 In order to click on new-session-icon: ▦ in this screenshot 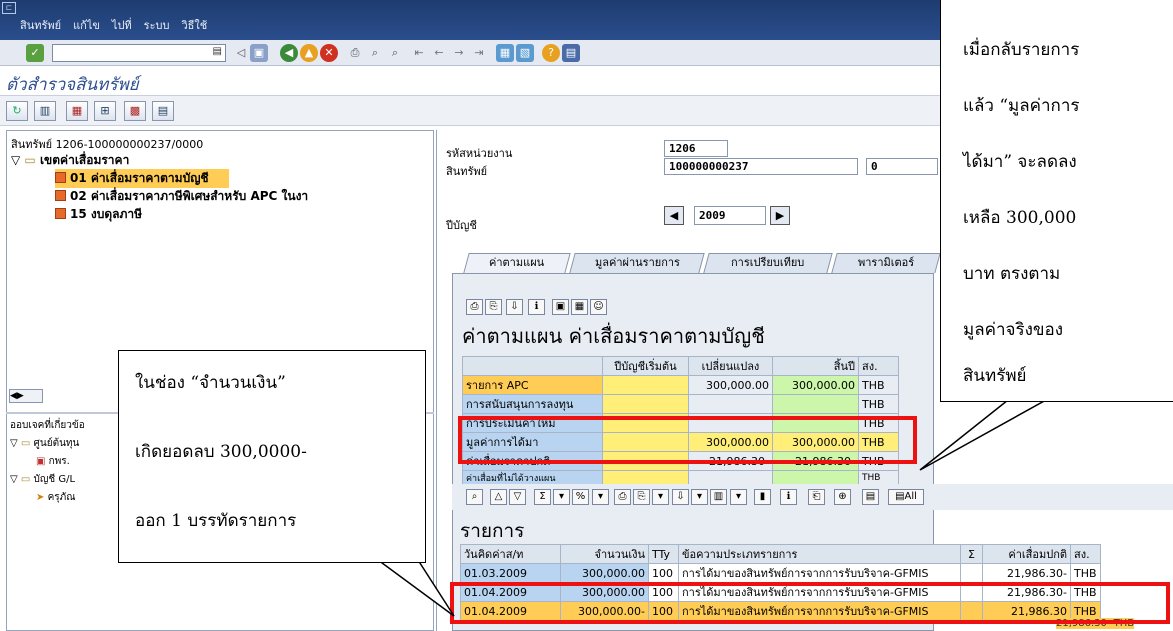, I will do `click(505, 53)`.